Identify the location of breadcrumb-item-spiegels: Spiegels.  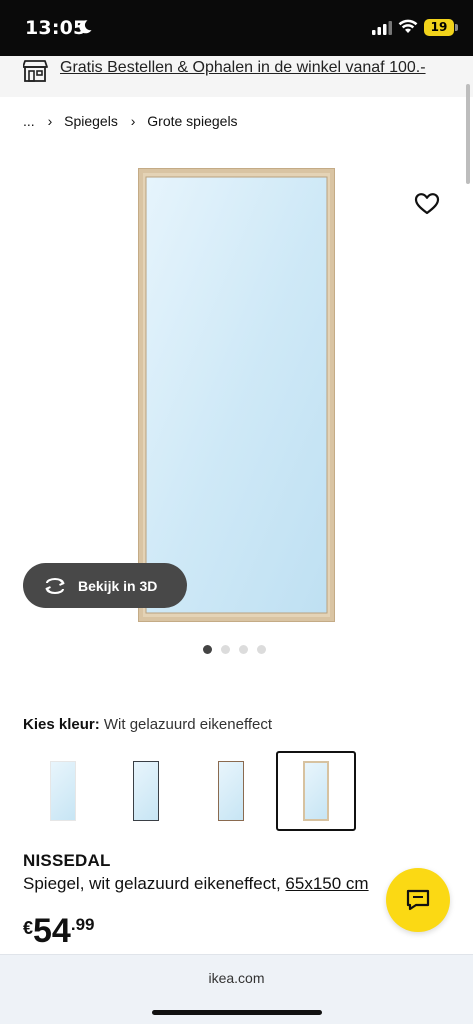
(91, 121).